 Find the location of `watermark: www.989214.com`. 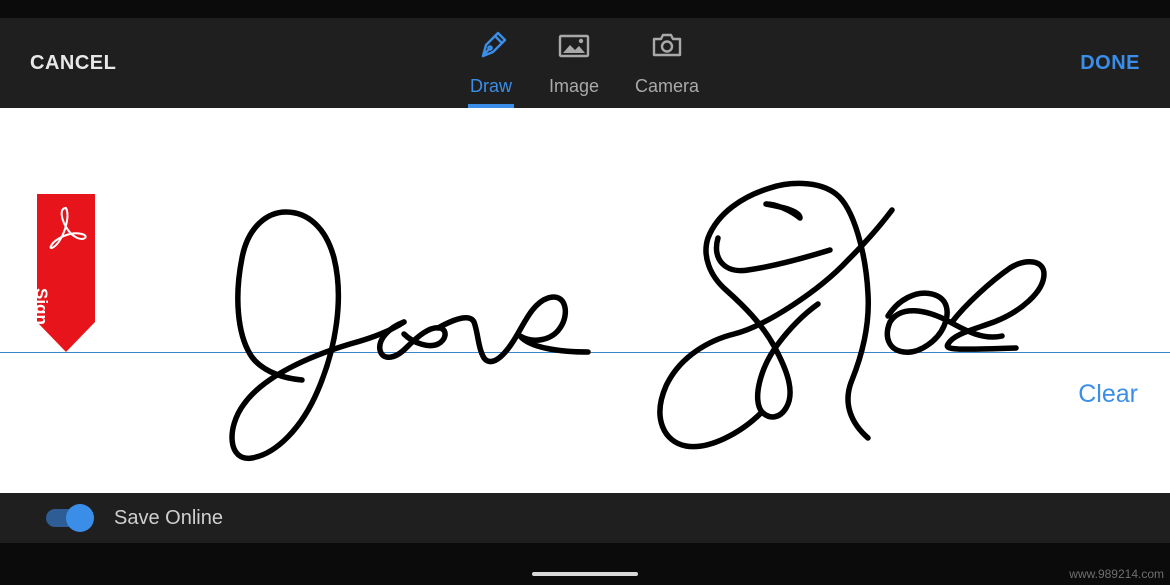

watermark: www.989214.com is located at coordinates (1116, 574).